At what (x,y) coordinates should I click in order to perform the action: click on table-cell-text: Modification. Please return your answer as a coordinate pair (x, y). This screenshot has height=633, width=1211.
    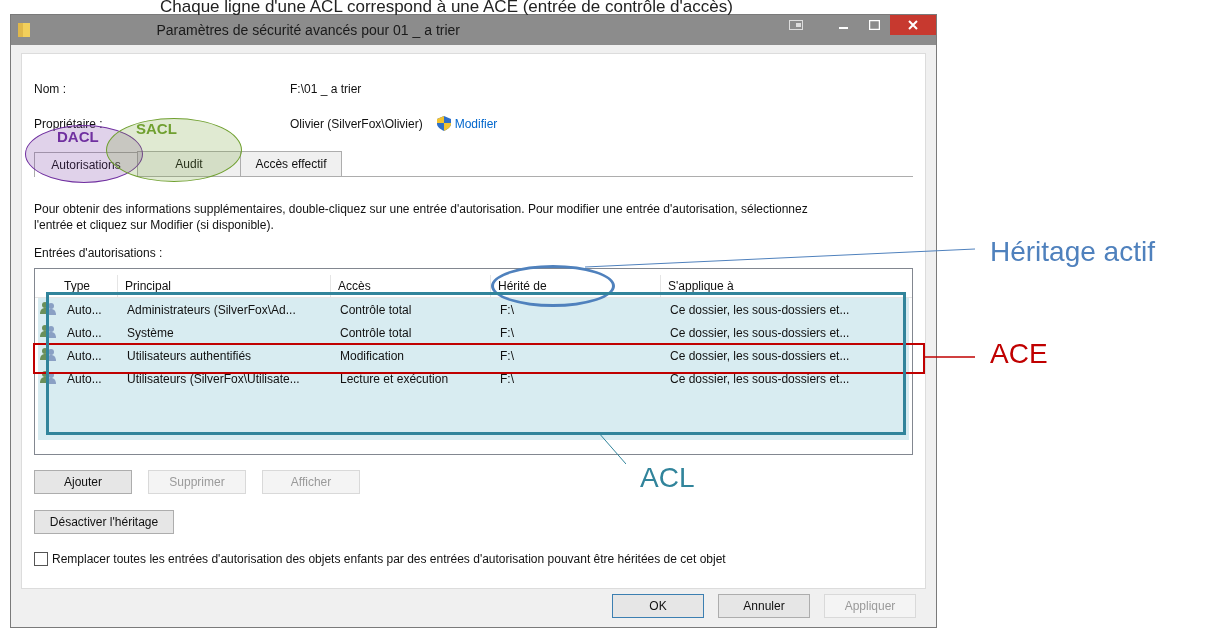
    Looking at the image, I should click on (372, 355).